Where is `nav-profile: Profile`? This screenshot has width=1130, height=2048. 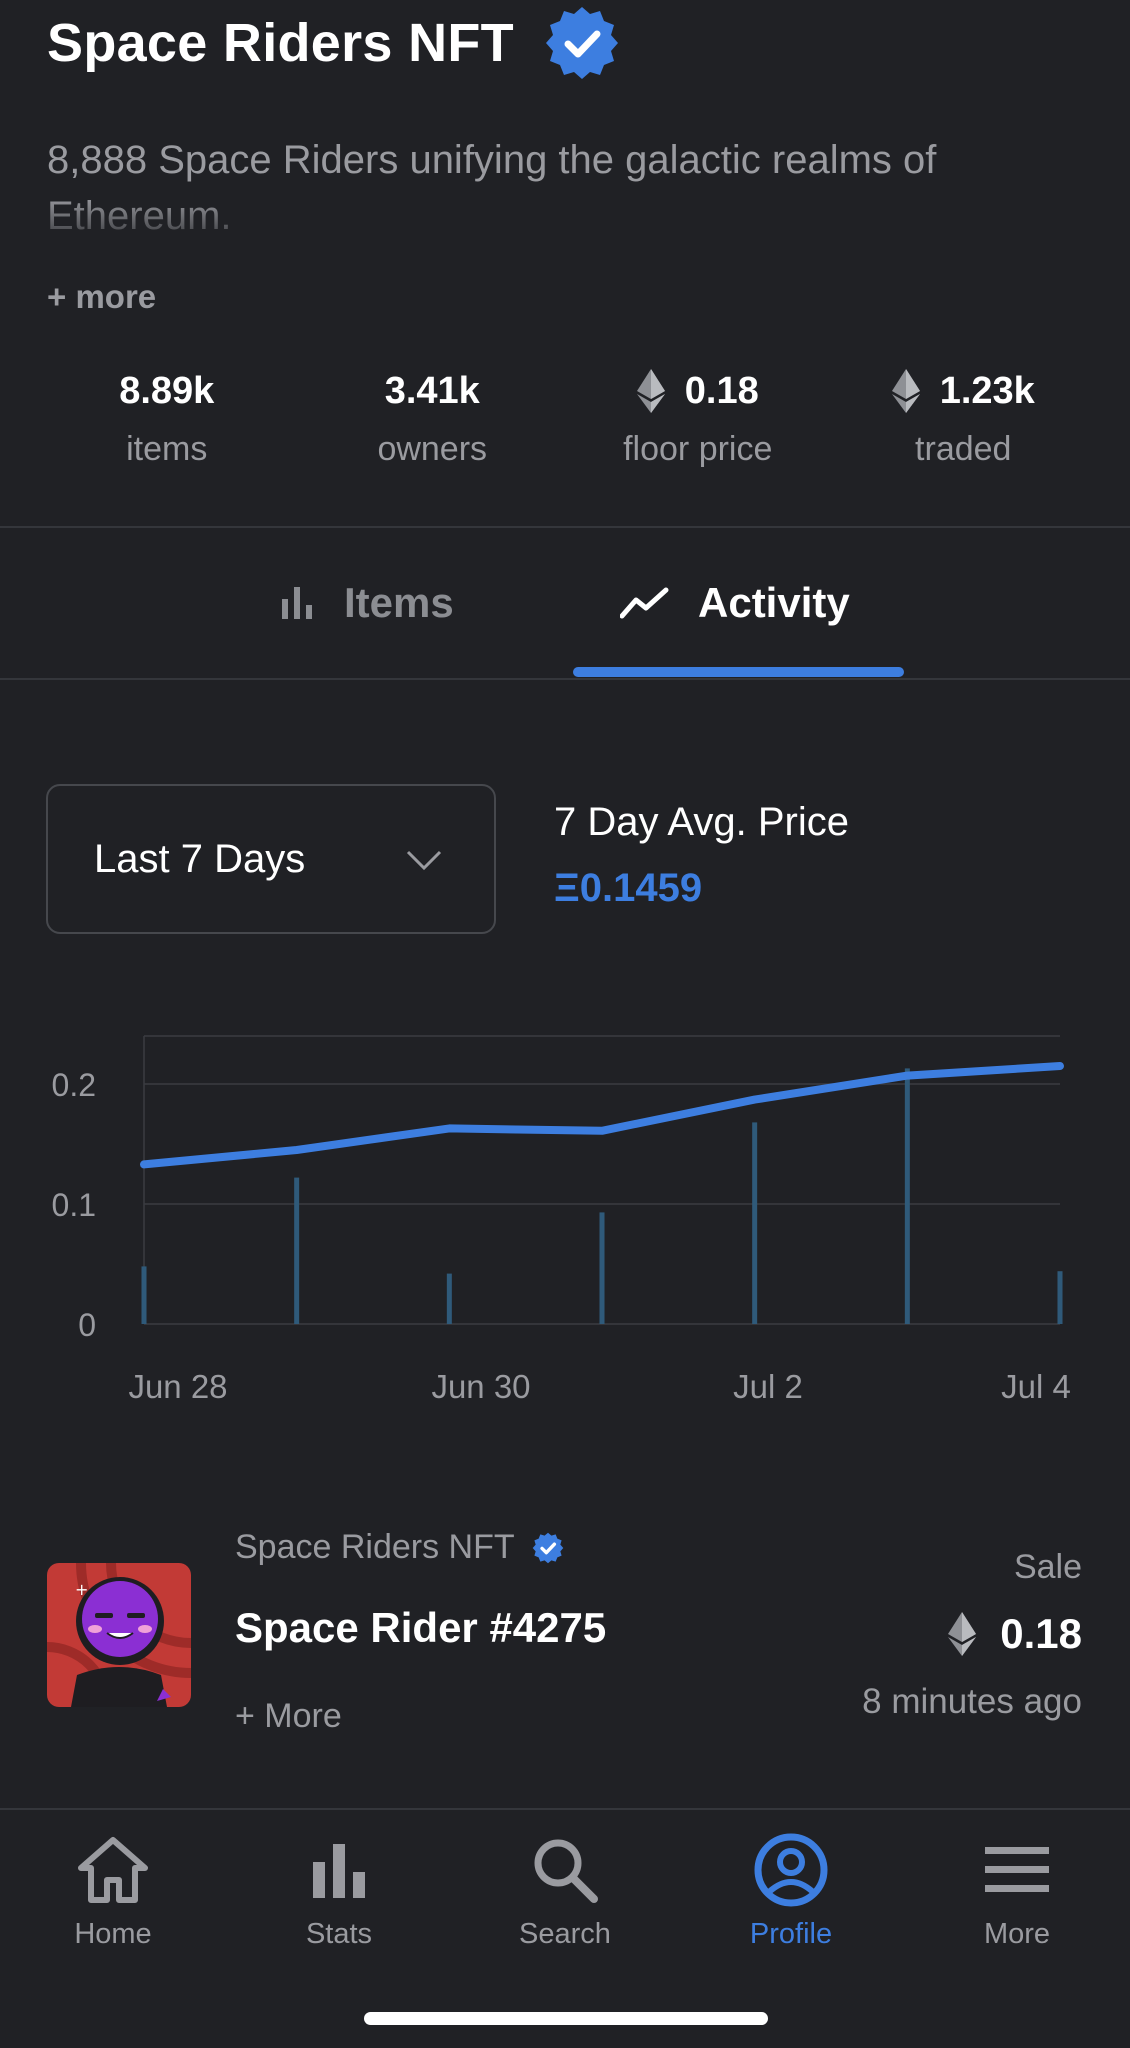 nav-profile: Profile is located at coordinates (791, 1890).